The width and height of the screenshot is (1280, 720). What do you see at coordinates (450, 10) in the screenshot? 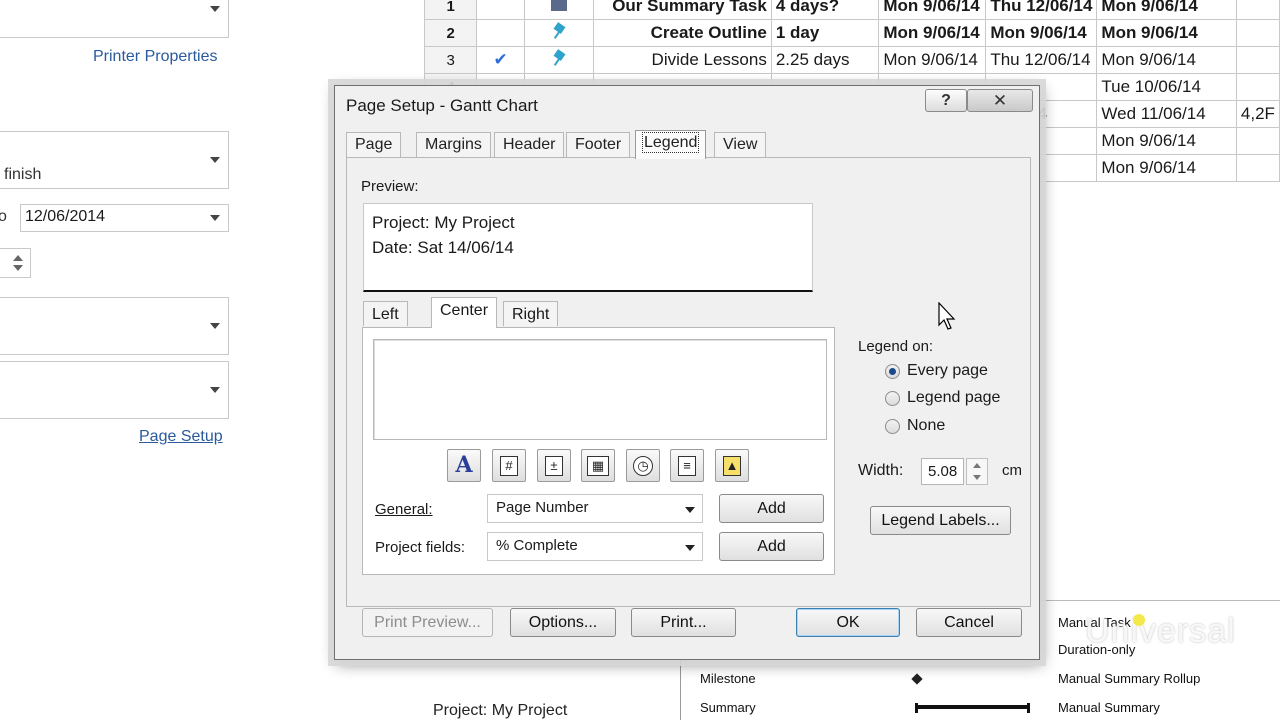
I see `row-id: 1` at bounding box center [450, 10].